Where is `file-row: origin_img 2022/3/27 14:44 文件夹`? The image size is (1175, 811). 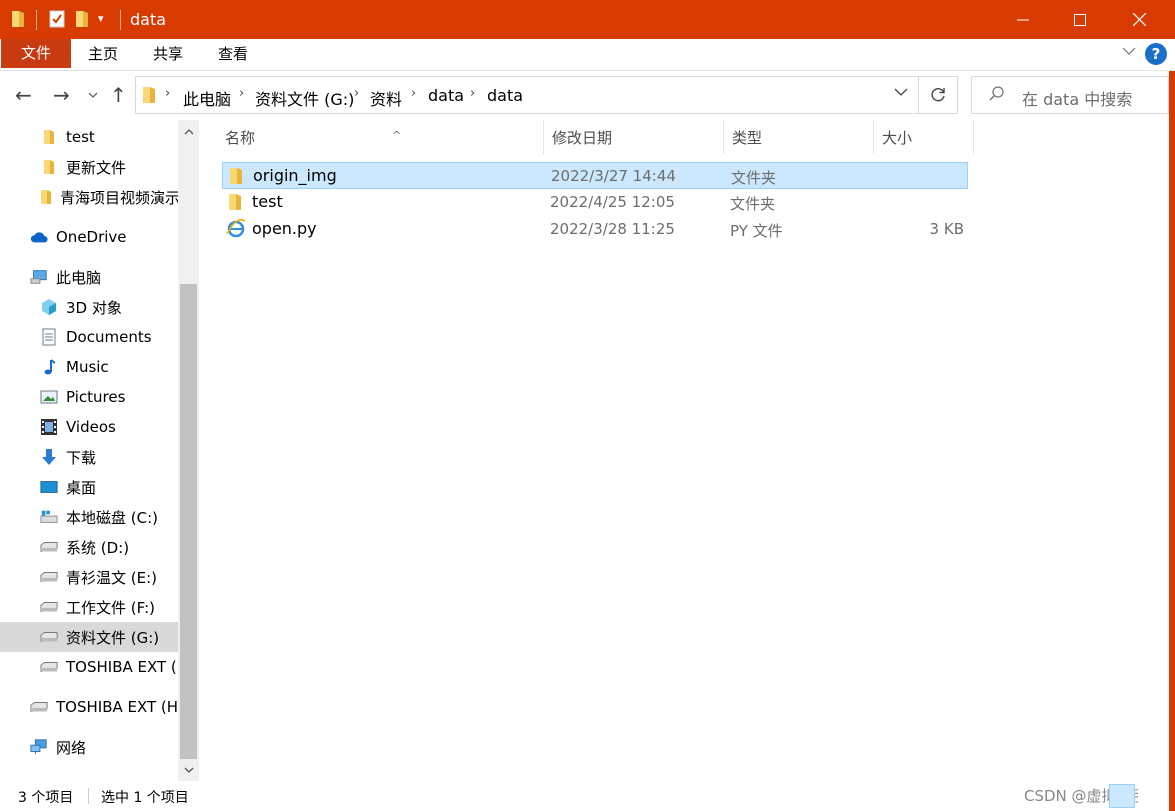
file-row: origin_img 2022/3/27 14:44 文件夹 is located at coordinates (595, 175).